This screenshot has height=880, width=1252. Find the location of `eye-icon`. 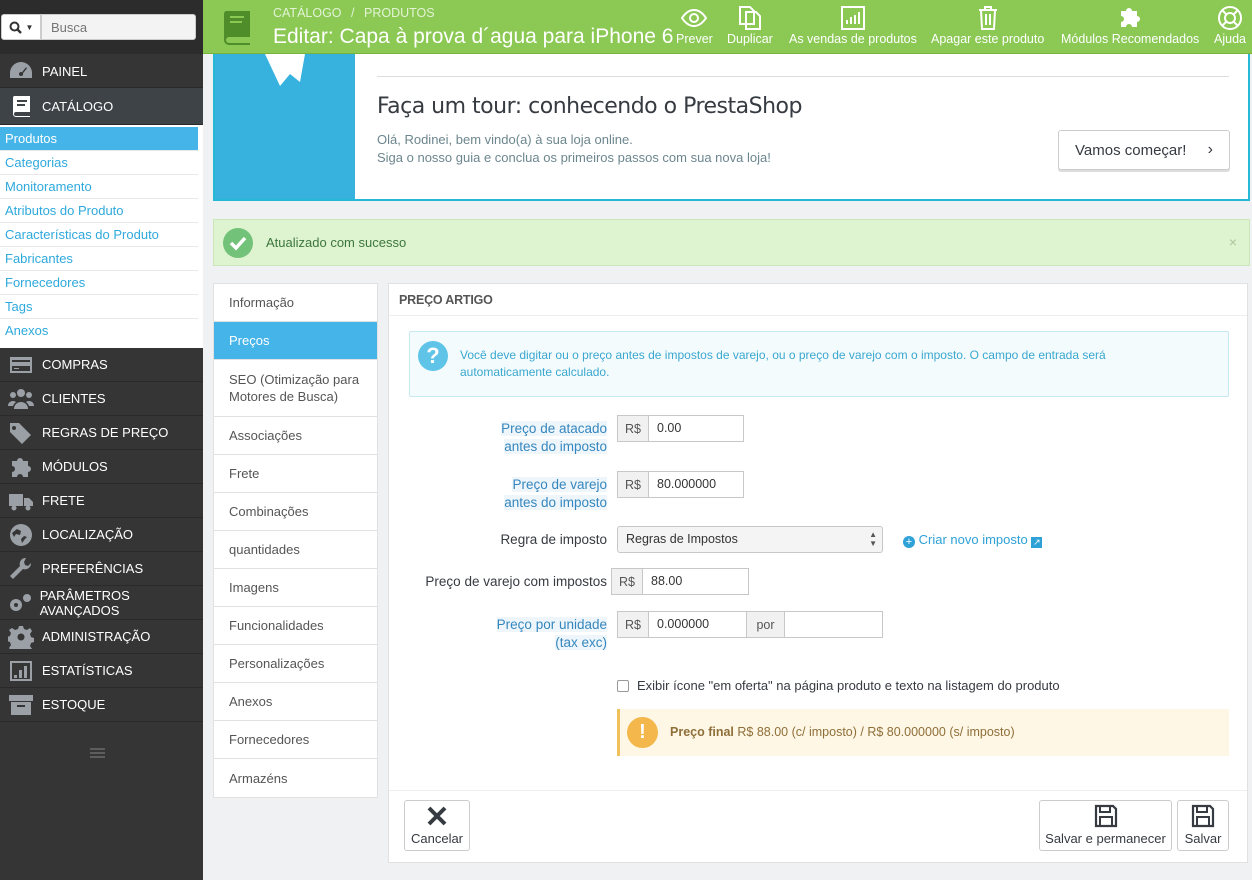

eye-icon is located at coordinates (694, 18).